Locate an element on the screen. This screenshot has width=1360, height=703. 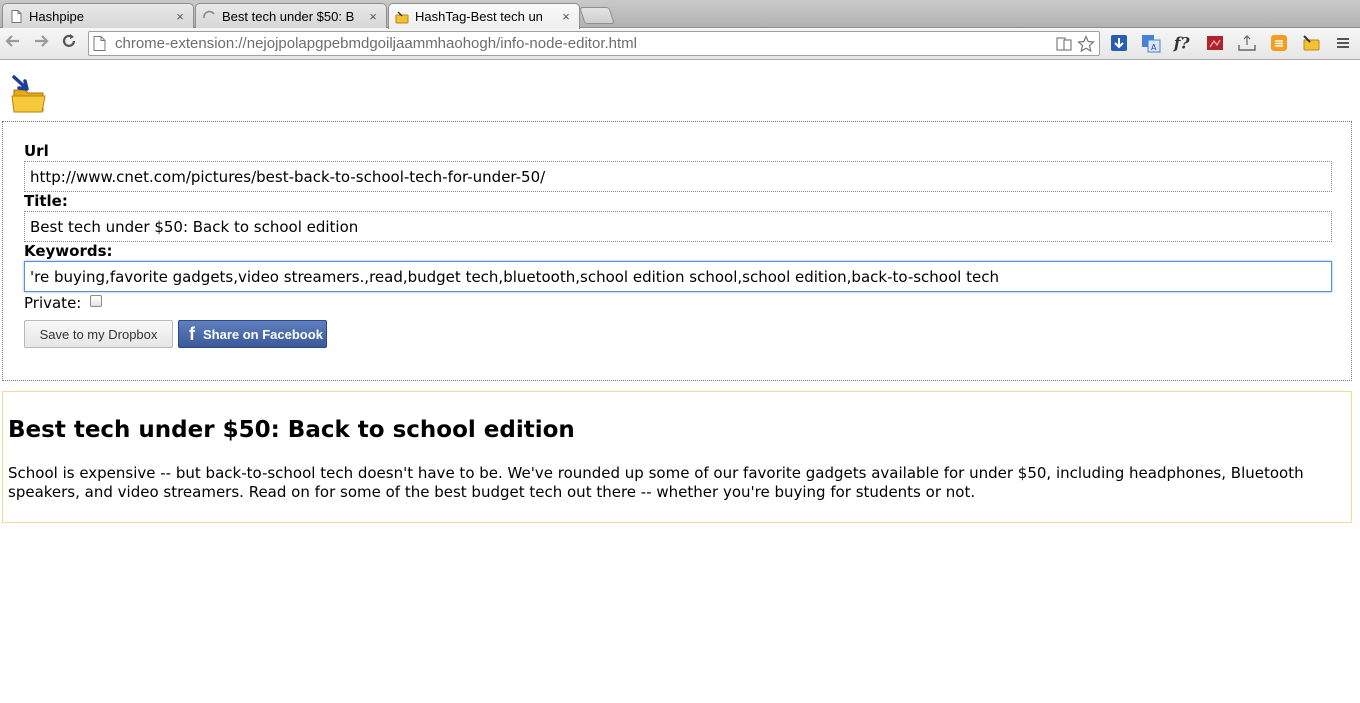
svg-text: f? is located at coordinates (1182, 42).